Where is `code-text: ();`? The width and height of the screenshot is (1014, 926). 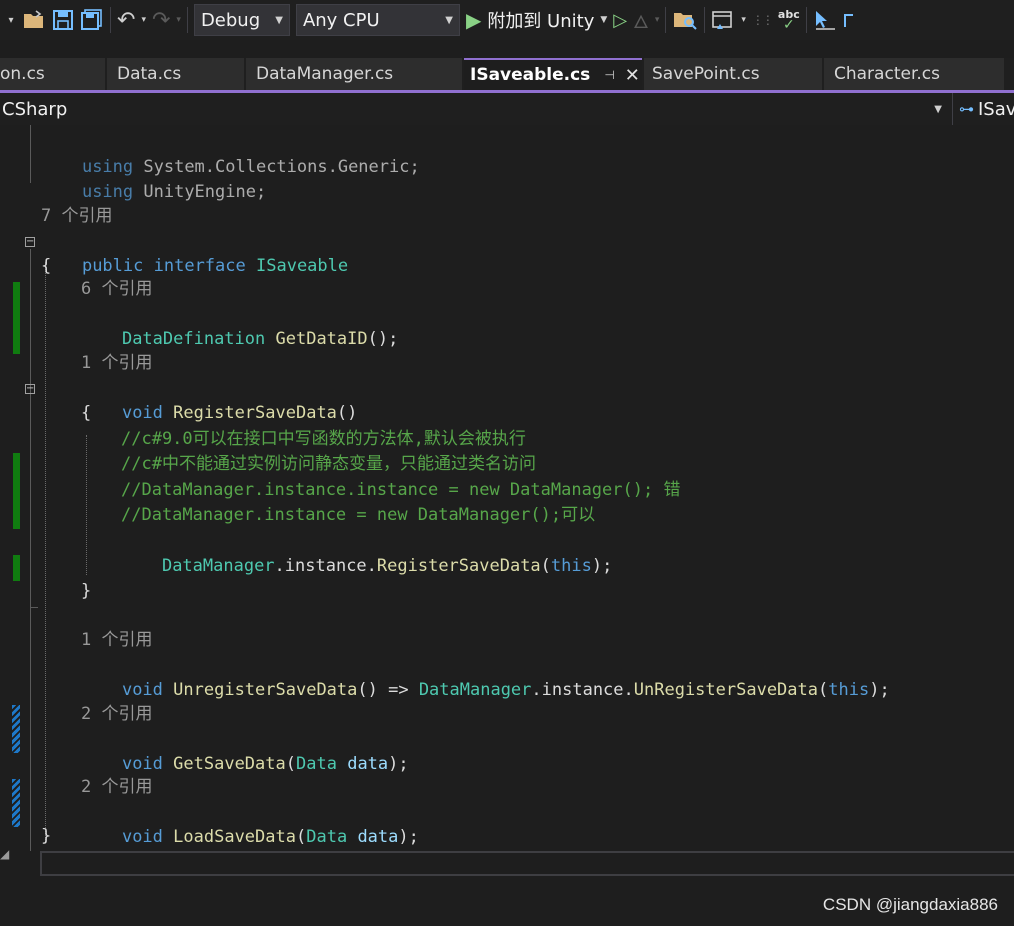
code-text: (); is located at coordinates (383, 339).